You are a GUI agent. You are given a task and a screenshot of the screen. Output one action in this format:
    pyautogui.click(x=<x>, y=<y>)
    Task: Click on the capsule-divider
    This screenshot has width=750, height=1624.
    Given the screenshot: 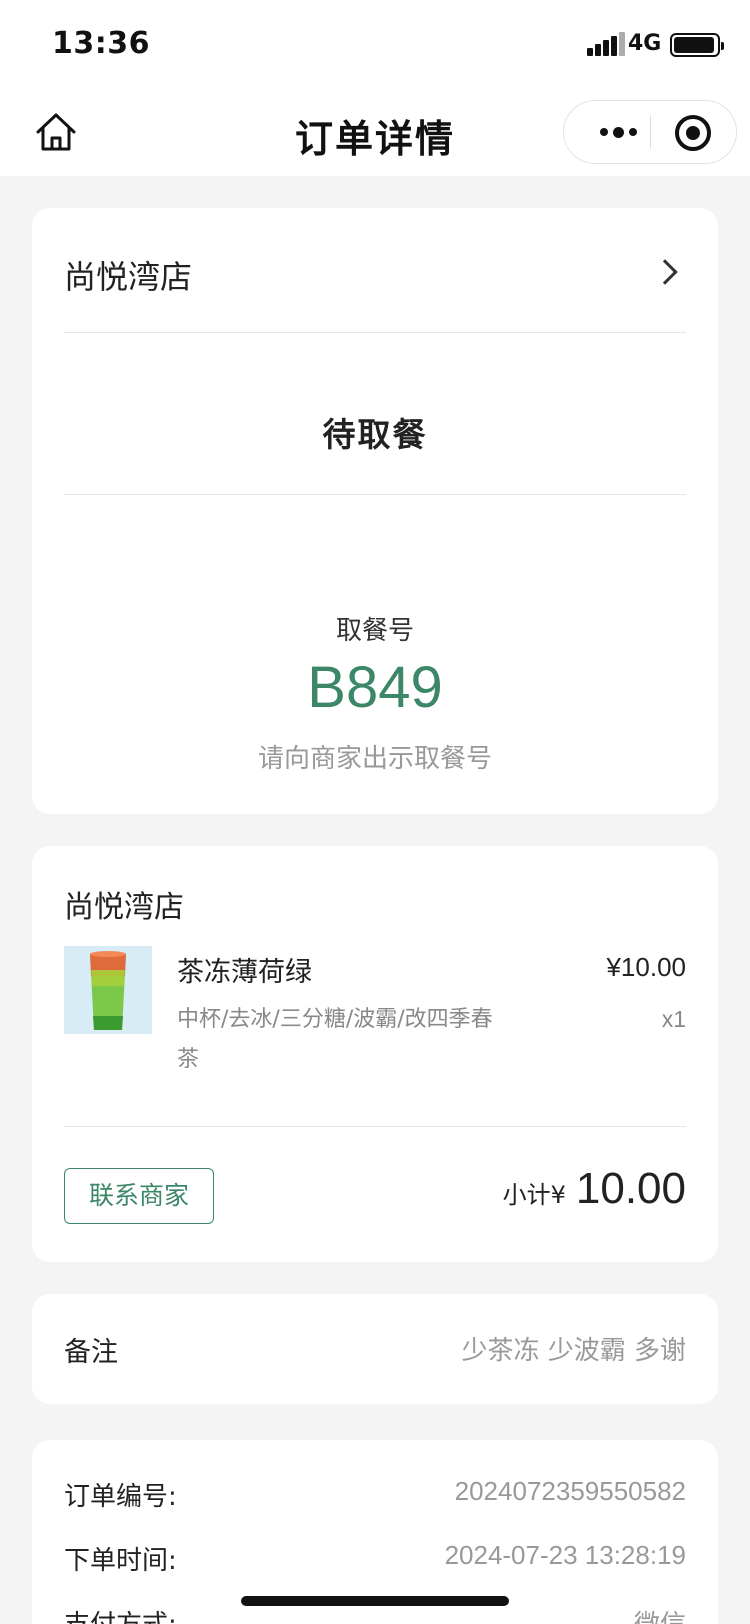 What is the action you would take?
    pyautogui.click(x=650, y=132)
    